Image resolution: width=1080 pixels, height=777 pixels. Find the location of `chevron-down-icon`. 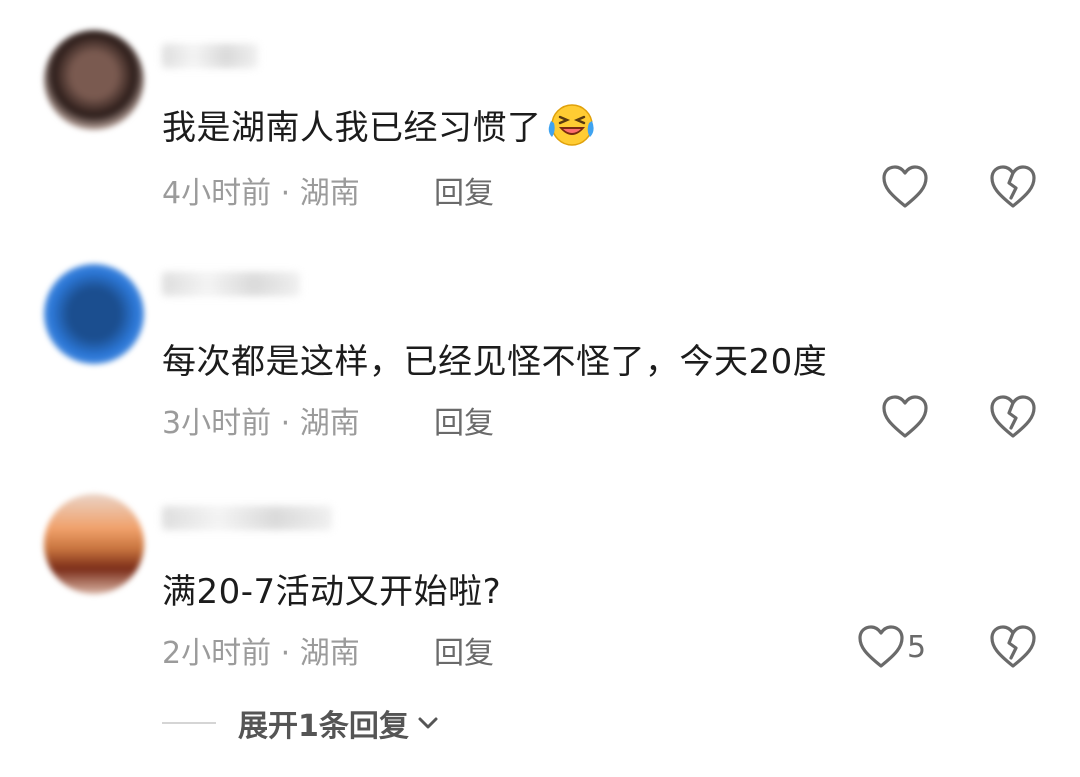

chevron-down-icon is located at coordinates (428, 723).